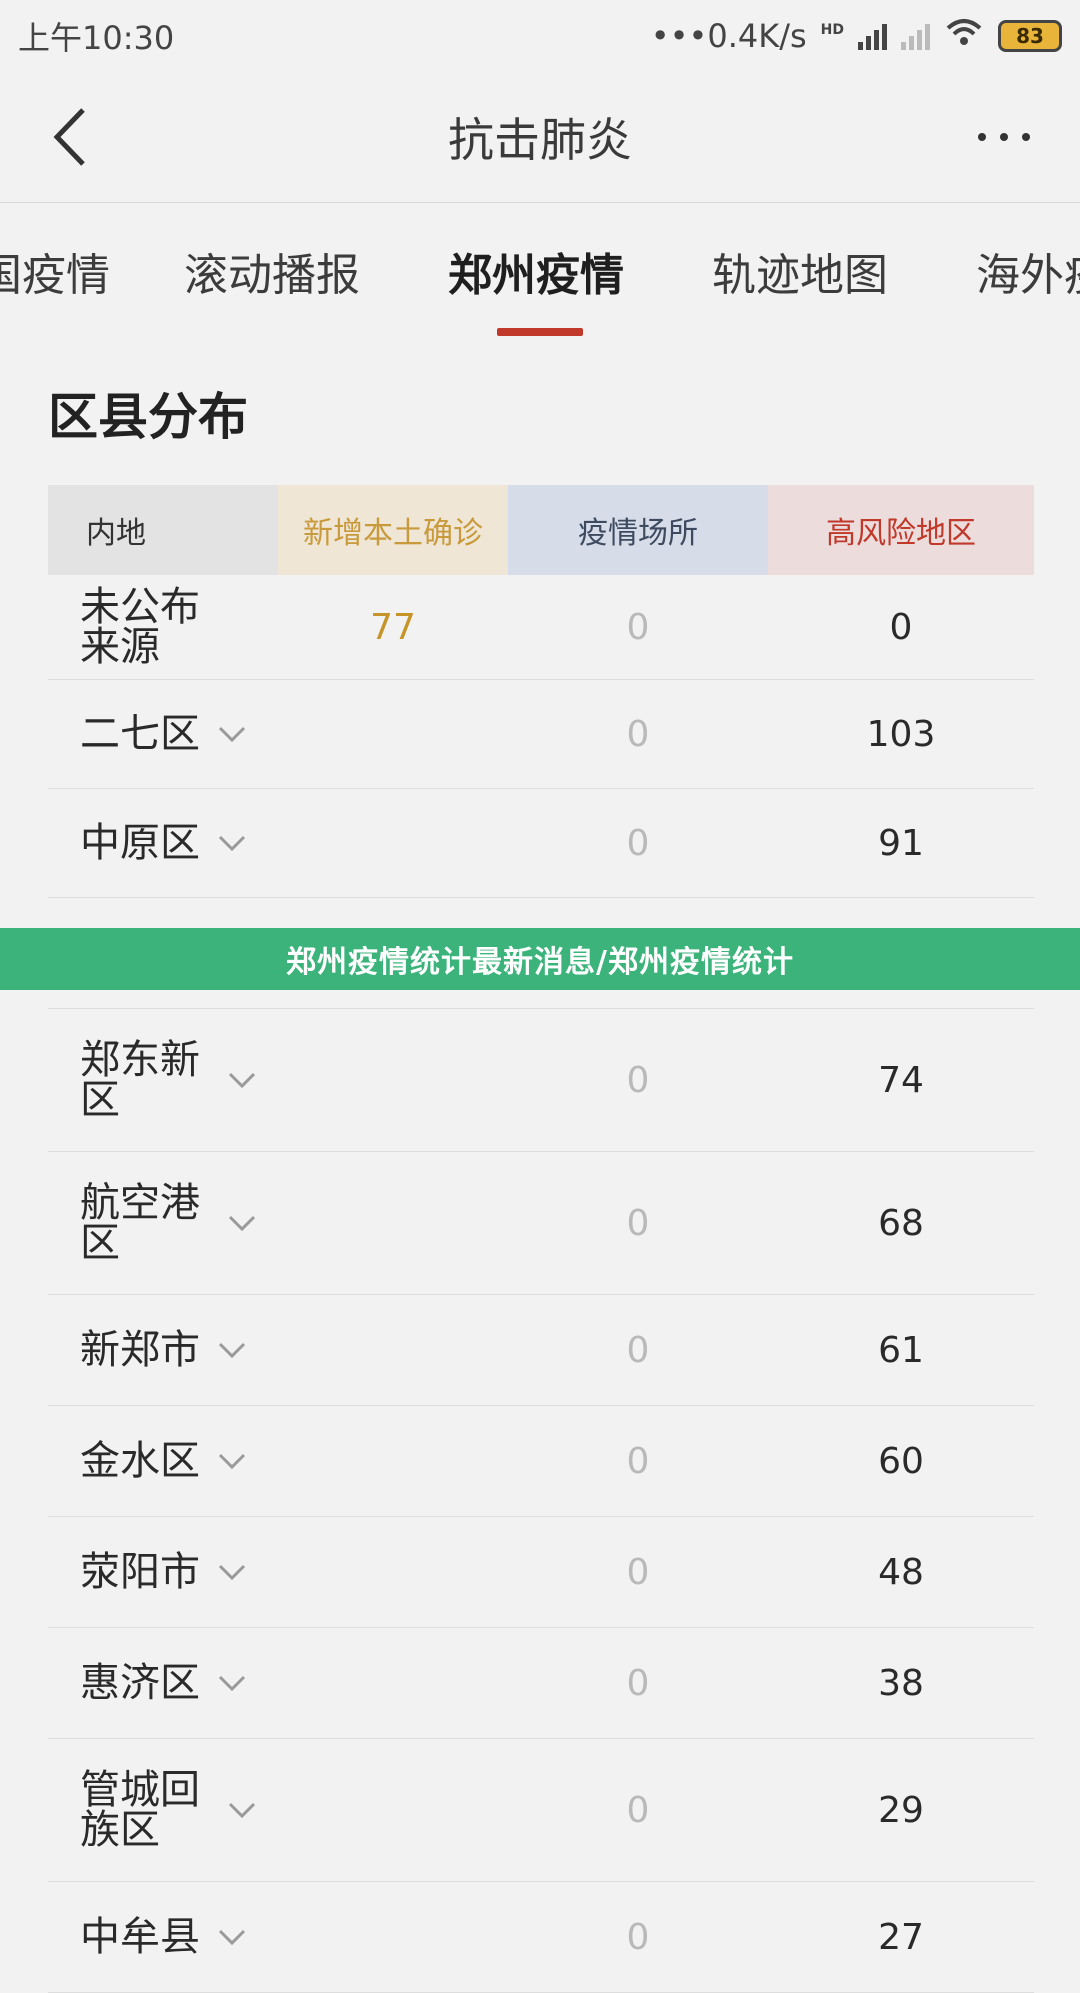  I want to click on district-name: 航空港区, so click(140, 1223).